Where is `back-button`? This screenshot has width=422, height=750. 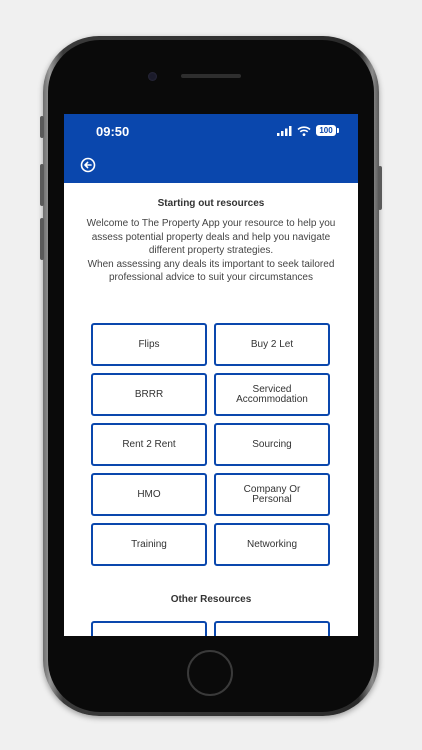
back-button is located at coordinates (88, 165).